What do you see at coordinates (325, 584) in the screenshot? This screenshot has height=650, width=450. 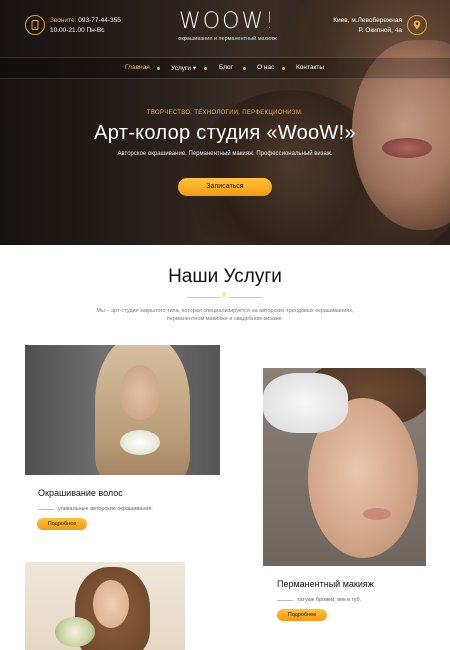 I see `card-title-permanent-makeup: Перманентный макияж` at bounding box center [325, 584].